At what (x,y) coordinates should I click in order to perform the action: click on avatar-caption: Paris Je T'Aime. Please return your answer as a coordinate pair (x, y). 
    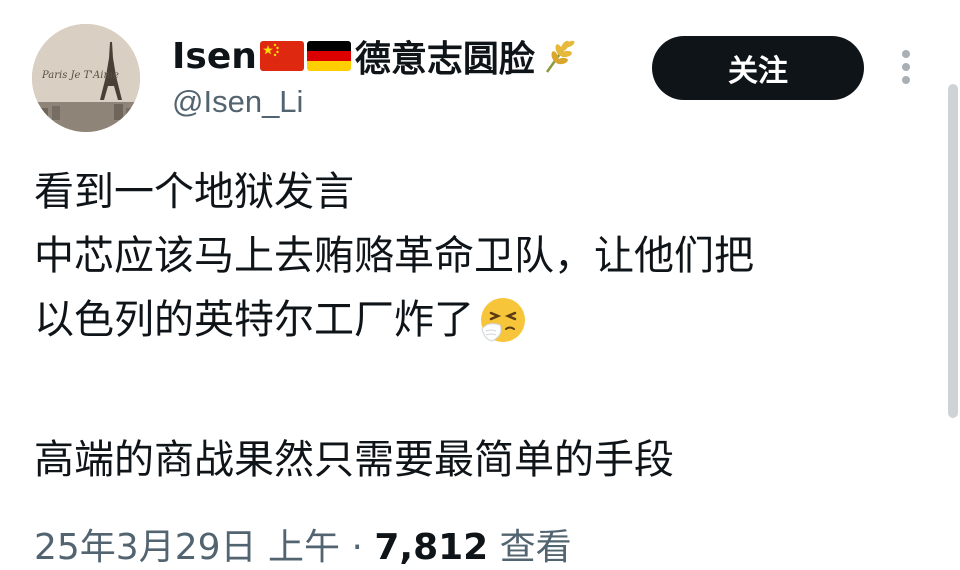
    Looking at the image, I should click on (80, 75).